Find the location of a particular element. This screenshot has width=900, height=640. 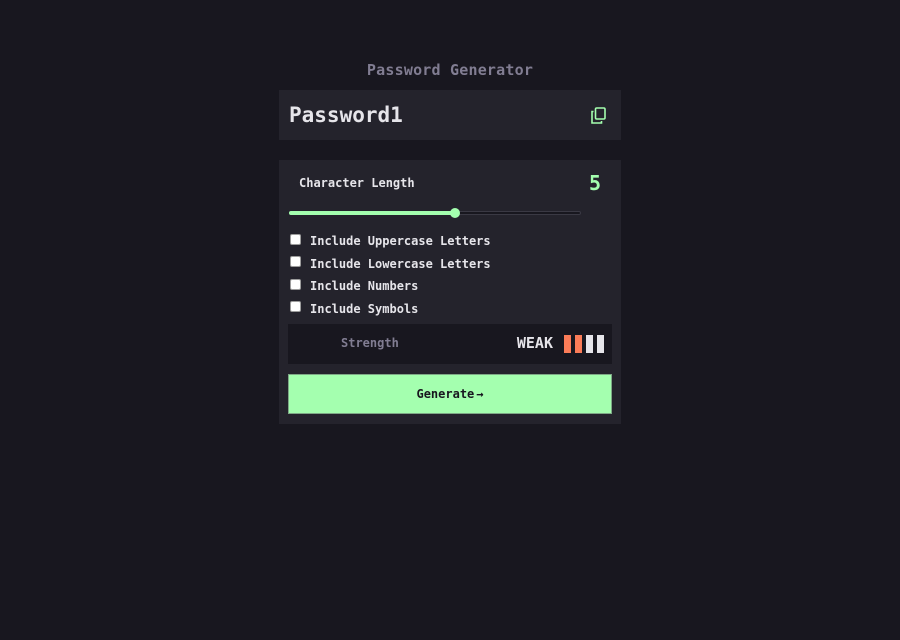

password-text: Password1 is located at coordinates (346, 115).